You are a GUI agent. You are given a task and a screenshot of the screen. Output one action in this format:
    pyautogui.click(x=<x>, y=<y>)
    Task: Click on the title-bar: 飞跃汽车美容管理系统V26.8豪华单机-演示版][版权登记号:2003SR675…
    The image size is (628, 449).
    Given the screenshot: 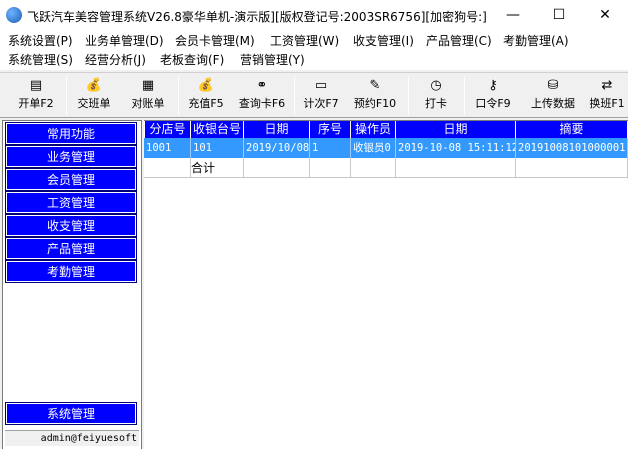 What is the action you would take?
    pyautogui.click(x=314, y=15)
    